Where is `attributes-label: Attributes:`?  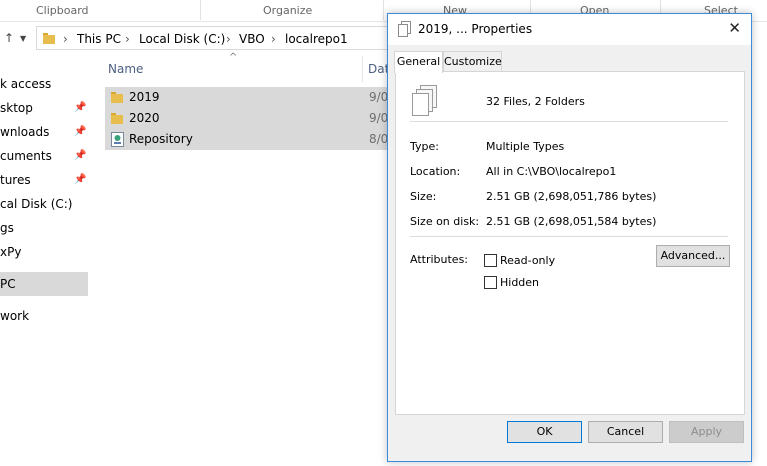
attributes-label: Attributes: is located at coordinates (439, 259).